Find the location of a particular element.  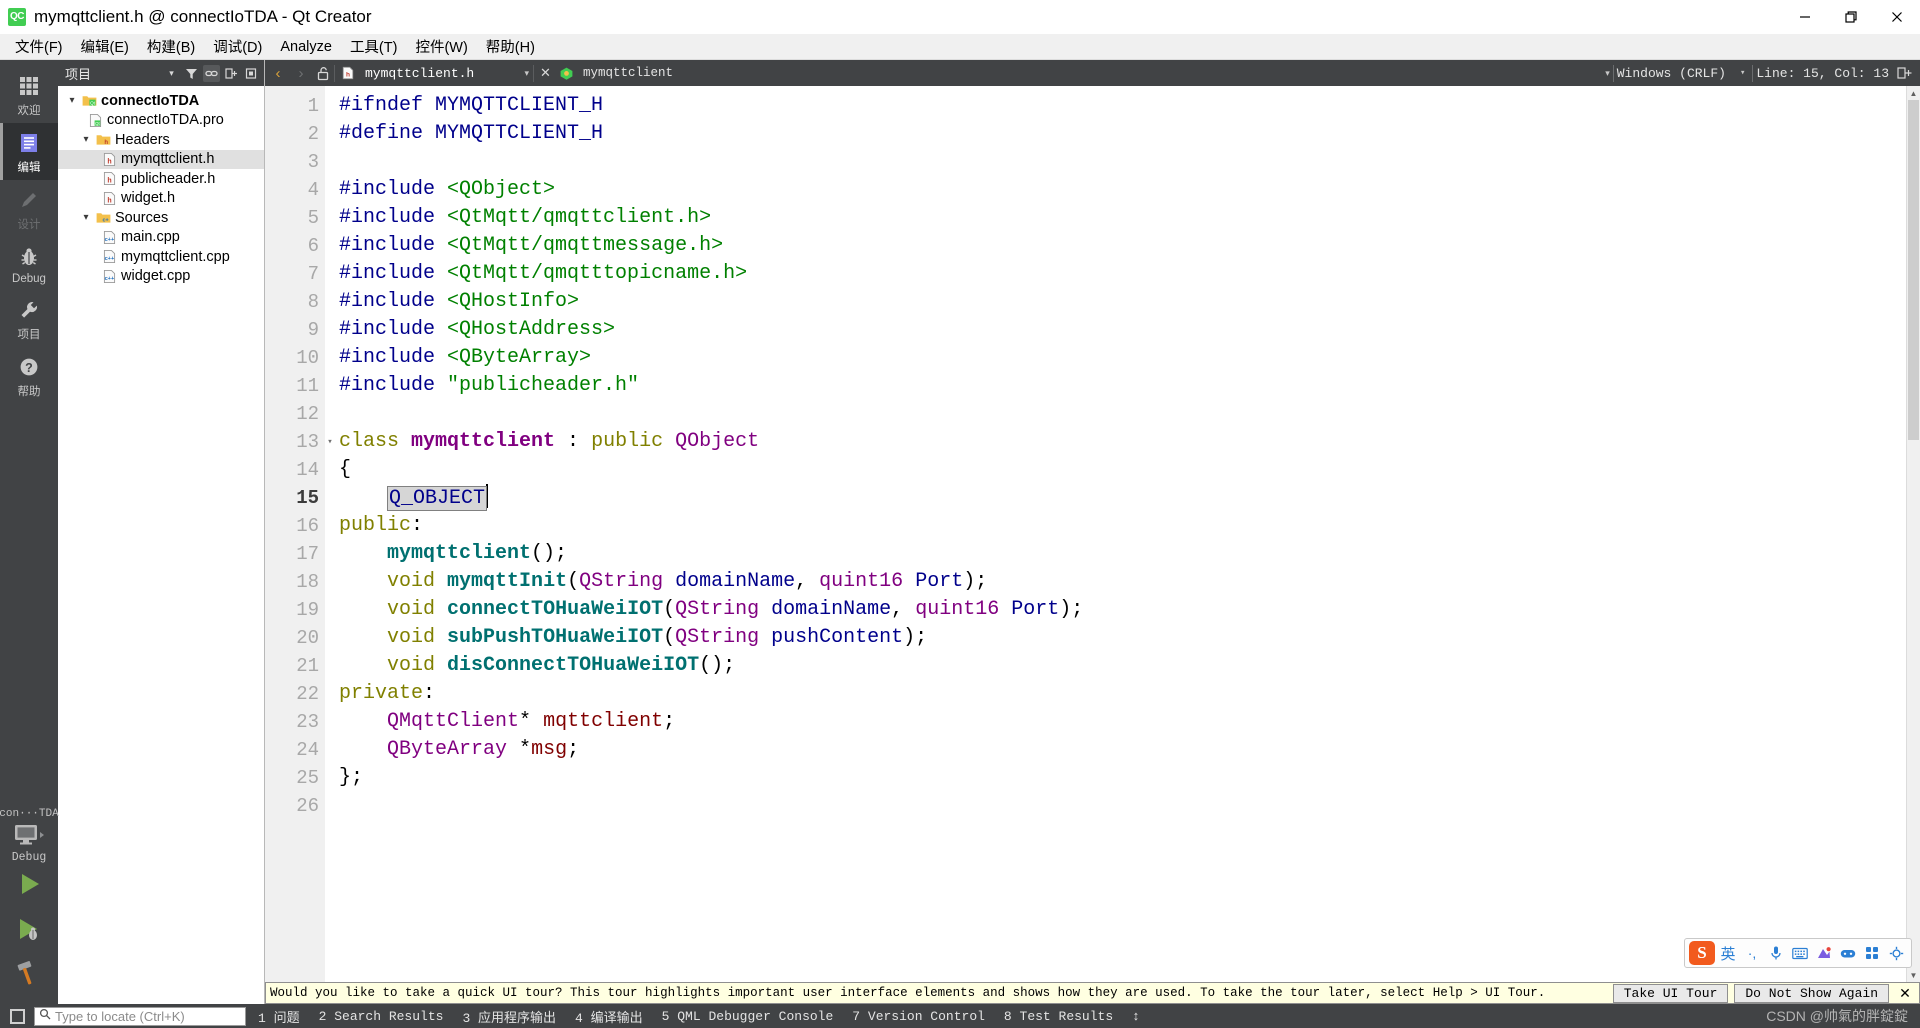

tree-item-connectiotda-pro: Qt connectIoTDA.pro is located at coordinates (161, 121).